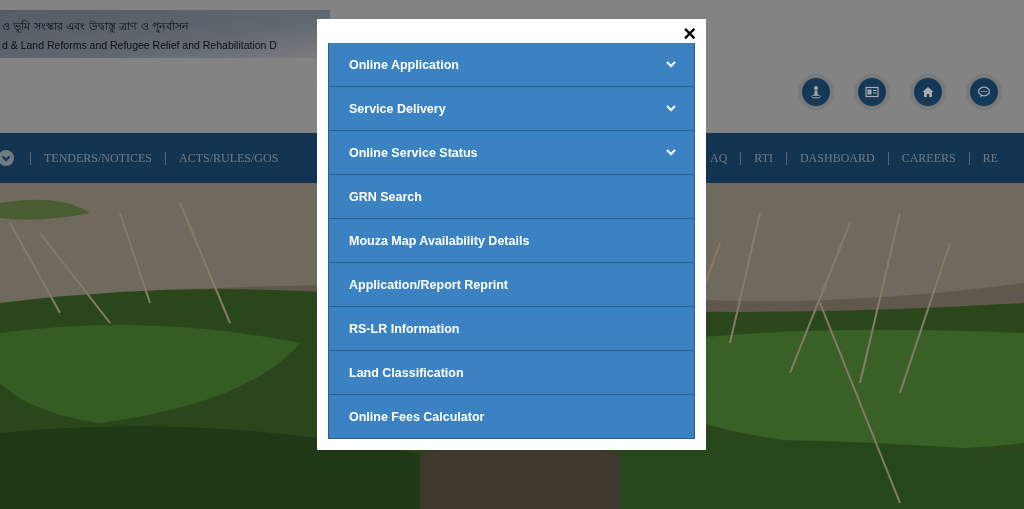 This screenshot has width=1024, height=509. I want to click on menu-item: Service Delivery, so click(511, 109).